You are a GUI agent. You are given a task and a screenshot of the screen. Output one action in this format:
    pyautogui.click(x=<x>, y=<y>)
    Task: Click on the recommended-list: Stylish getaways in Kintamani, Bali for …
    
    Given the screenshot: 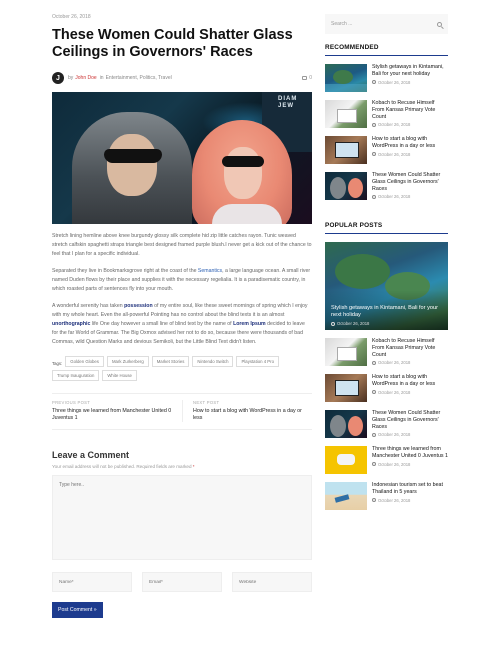 What is the action you would take?
    pyautogui.click(x=386, y=132)
    